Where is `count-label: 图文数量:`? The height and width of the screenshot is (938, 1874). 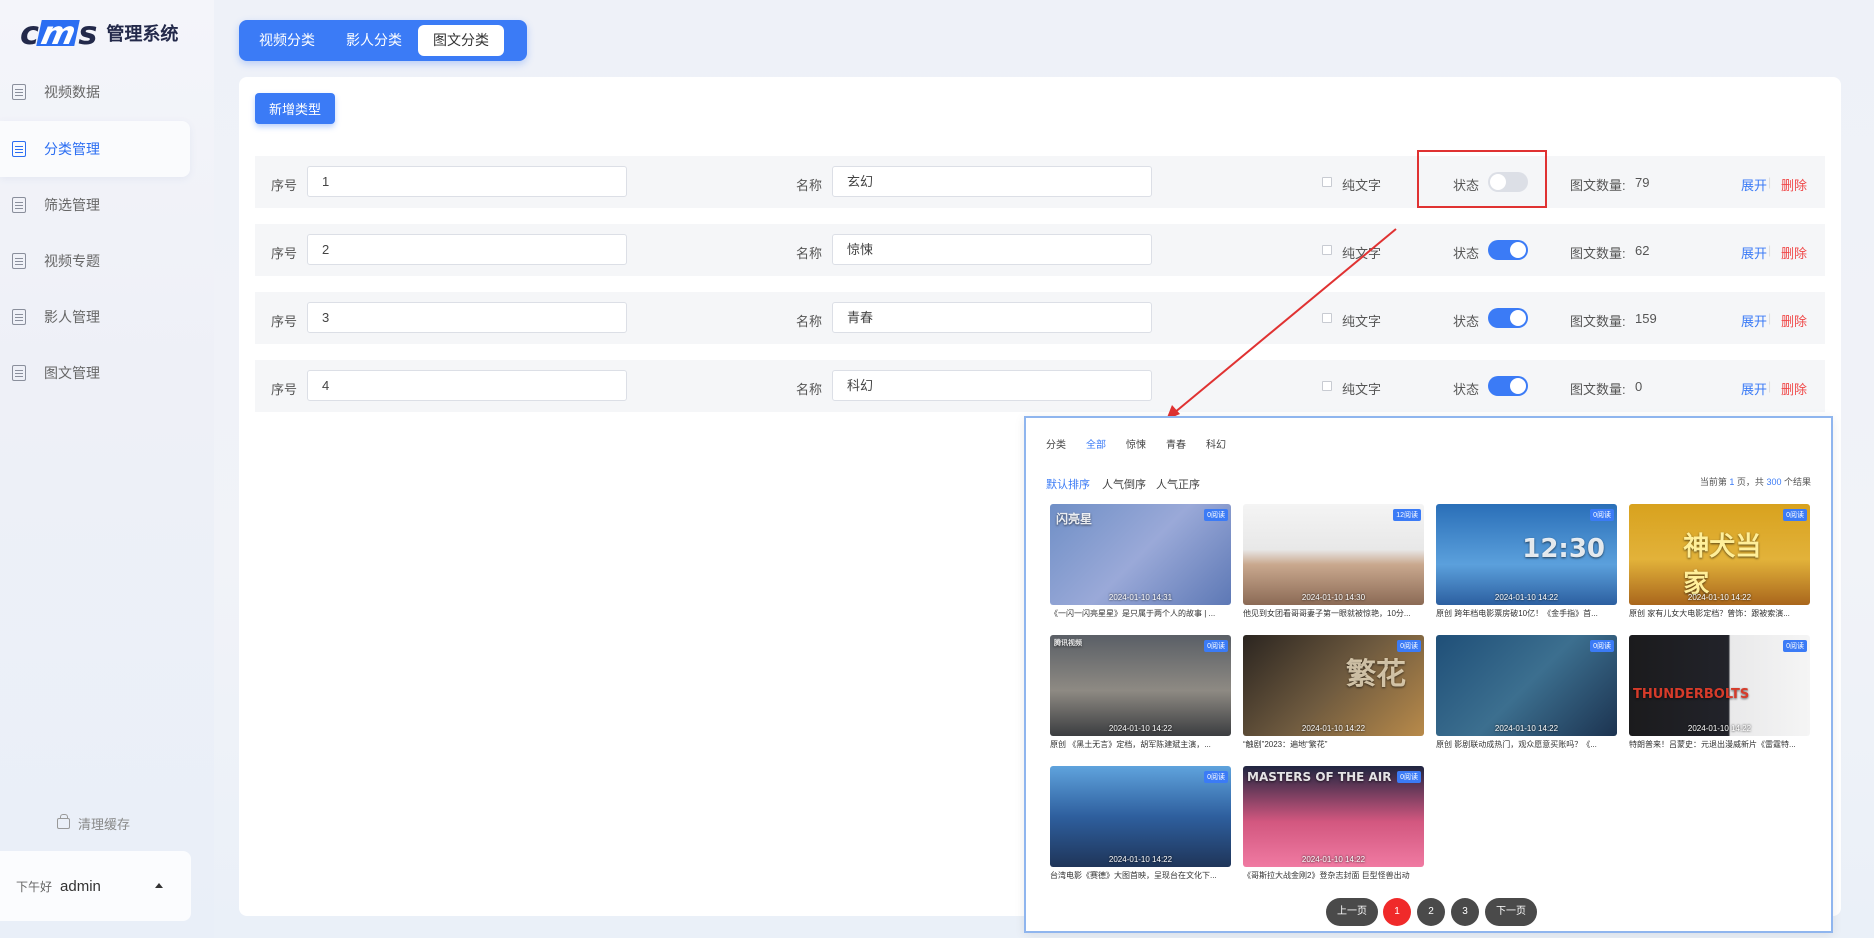 count-label: 图文数量: is located at coordinates (1598, 389).